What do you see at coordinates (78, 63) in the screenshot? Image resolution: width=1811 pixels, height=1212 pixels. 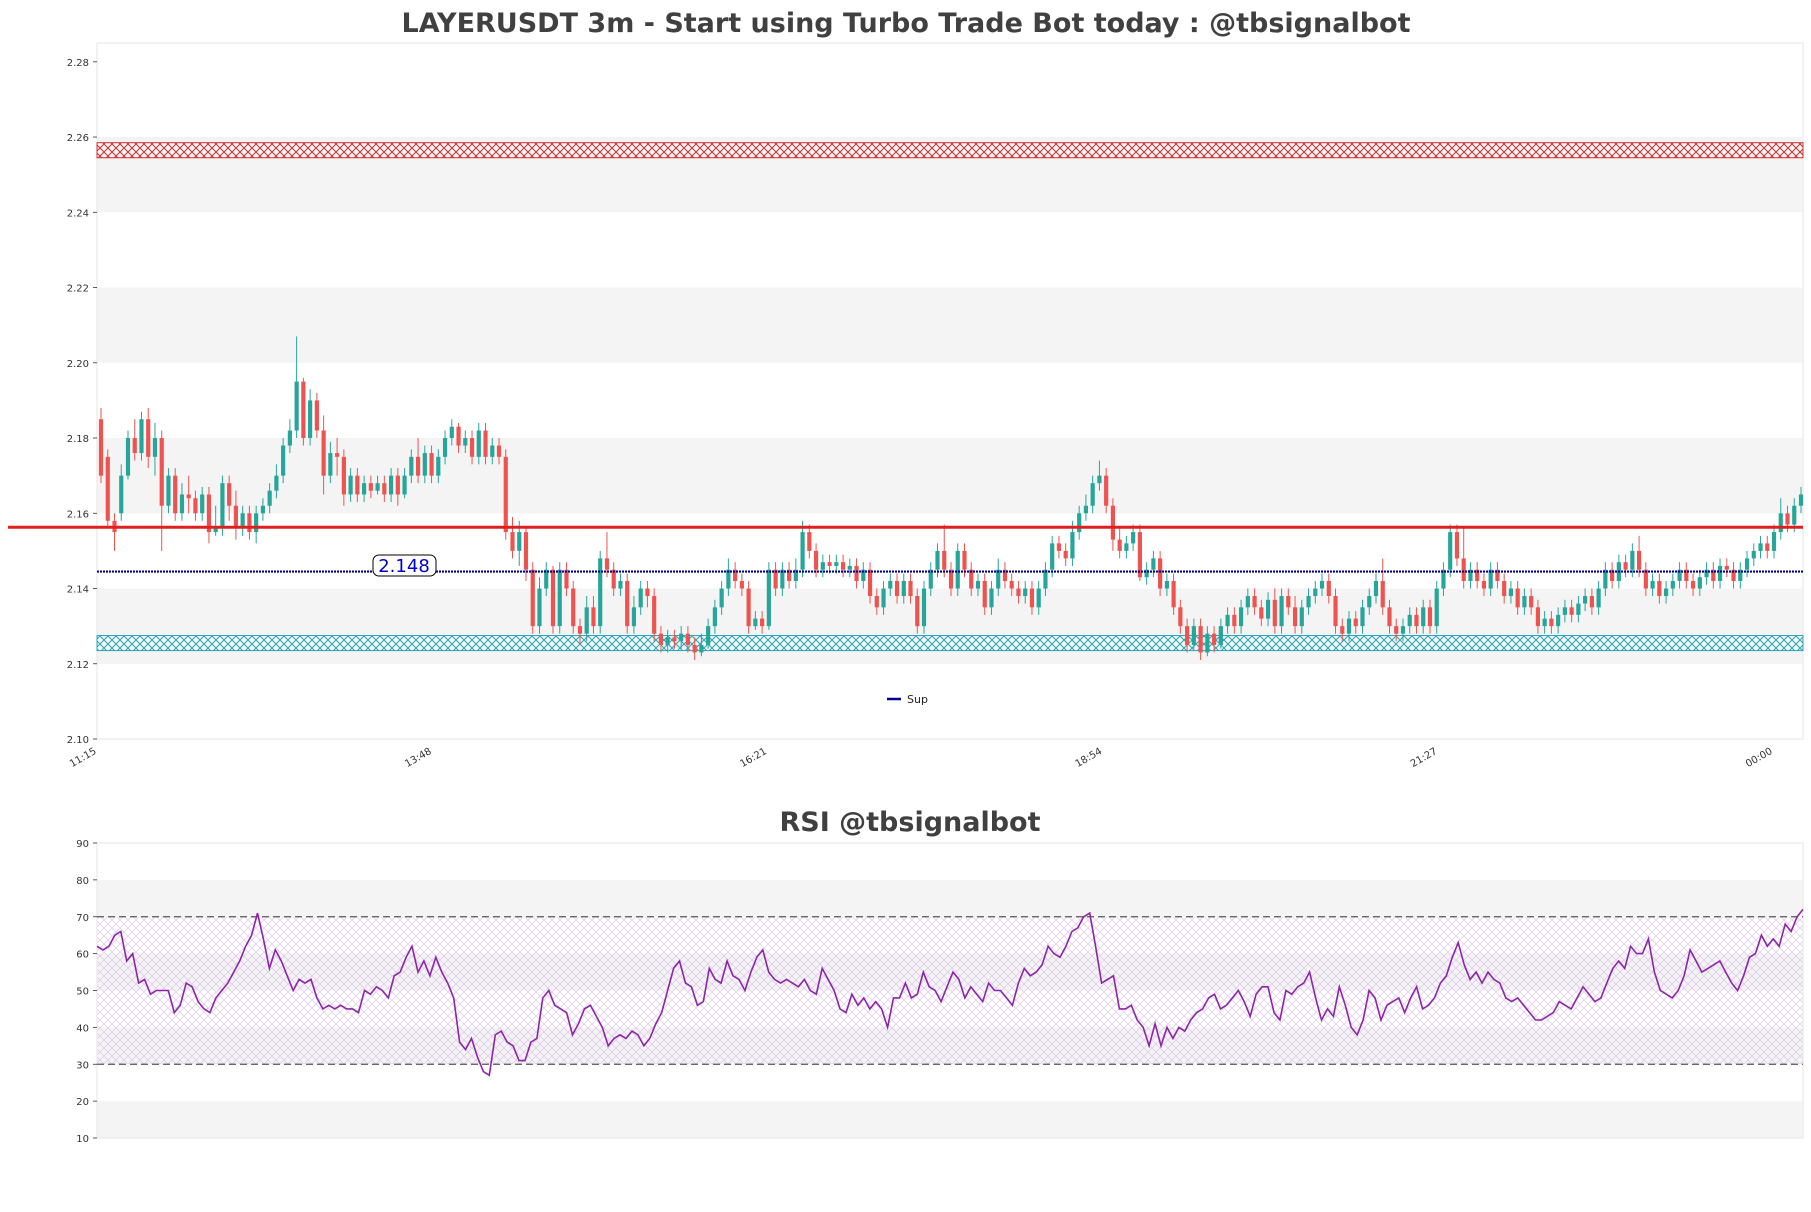 I see `y-tick-label: 2.28` at bounding box center [78, 63].